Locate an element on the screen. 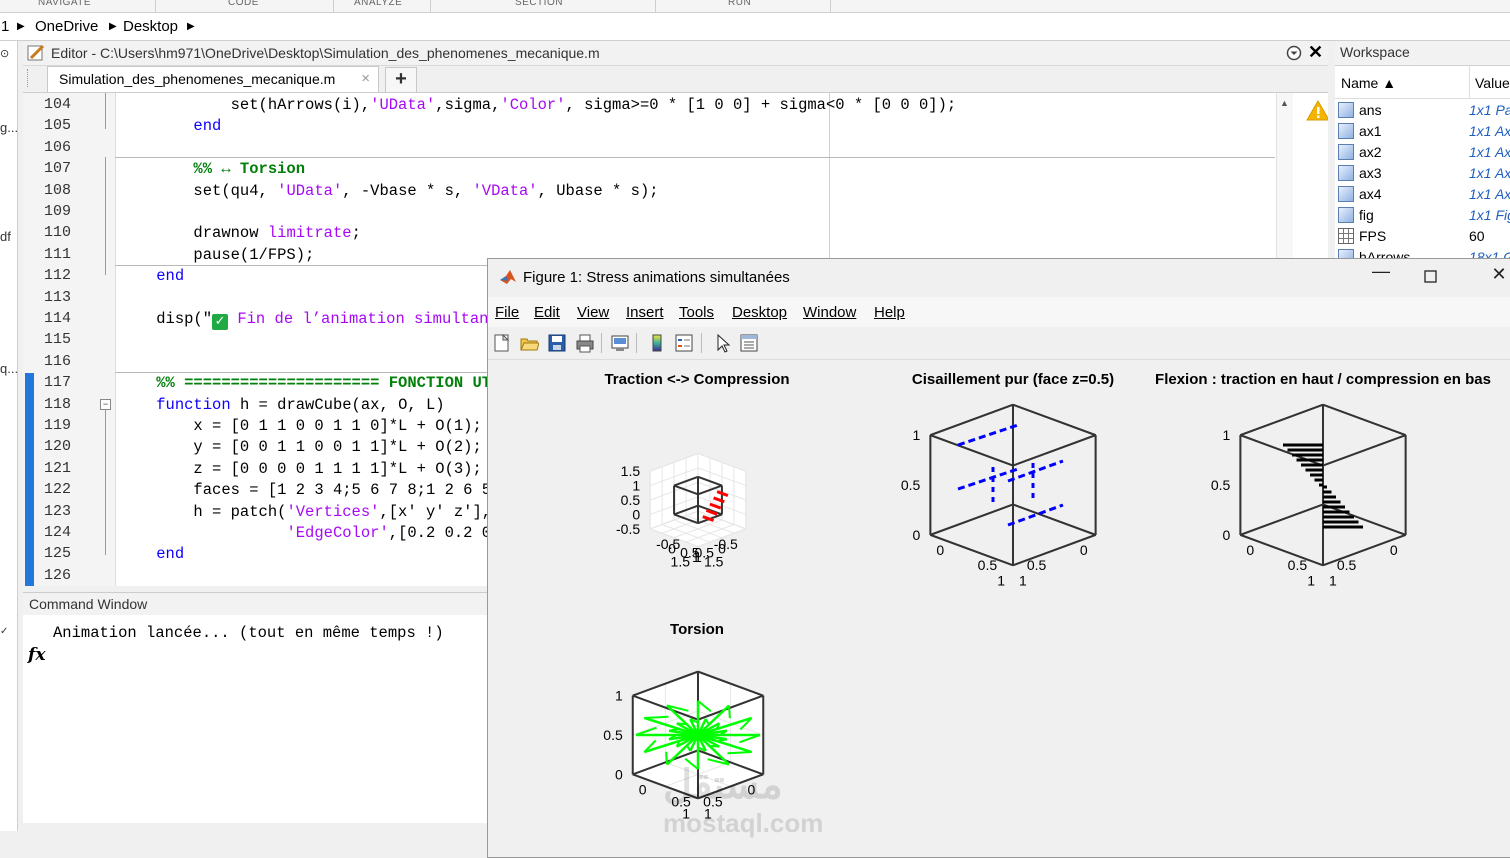  x-tick-label: -0.5 is located at coordinates (668, 544).